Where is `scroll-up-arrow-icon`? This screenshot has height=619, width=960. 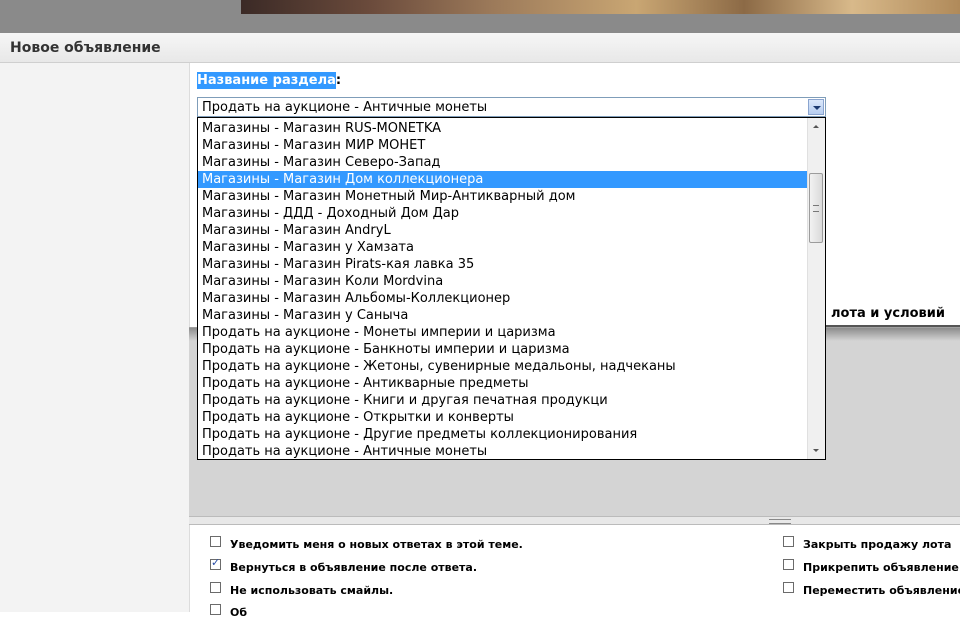
scroll-up-arrow-icon is located at coordinates (816, 126).